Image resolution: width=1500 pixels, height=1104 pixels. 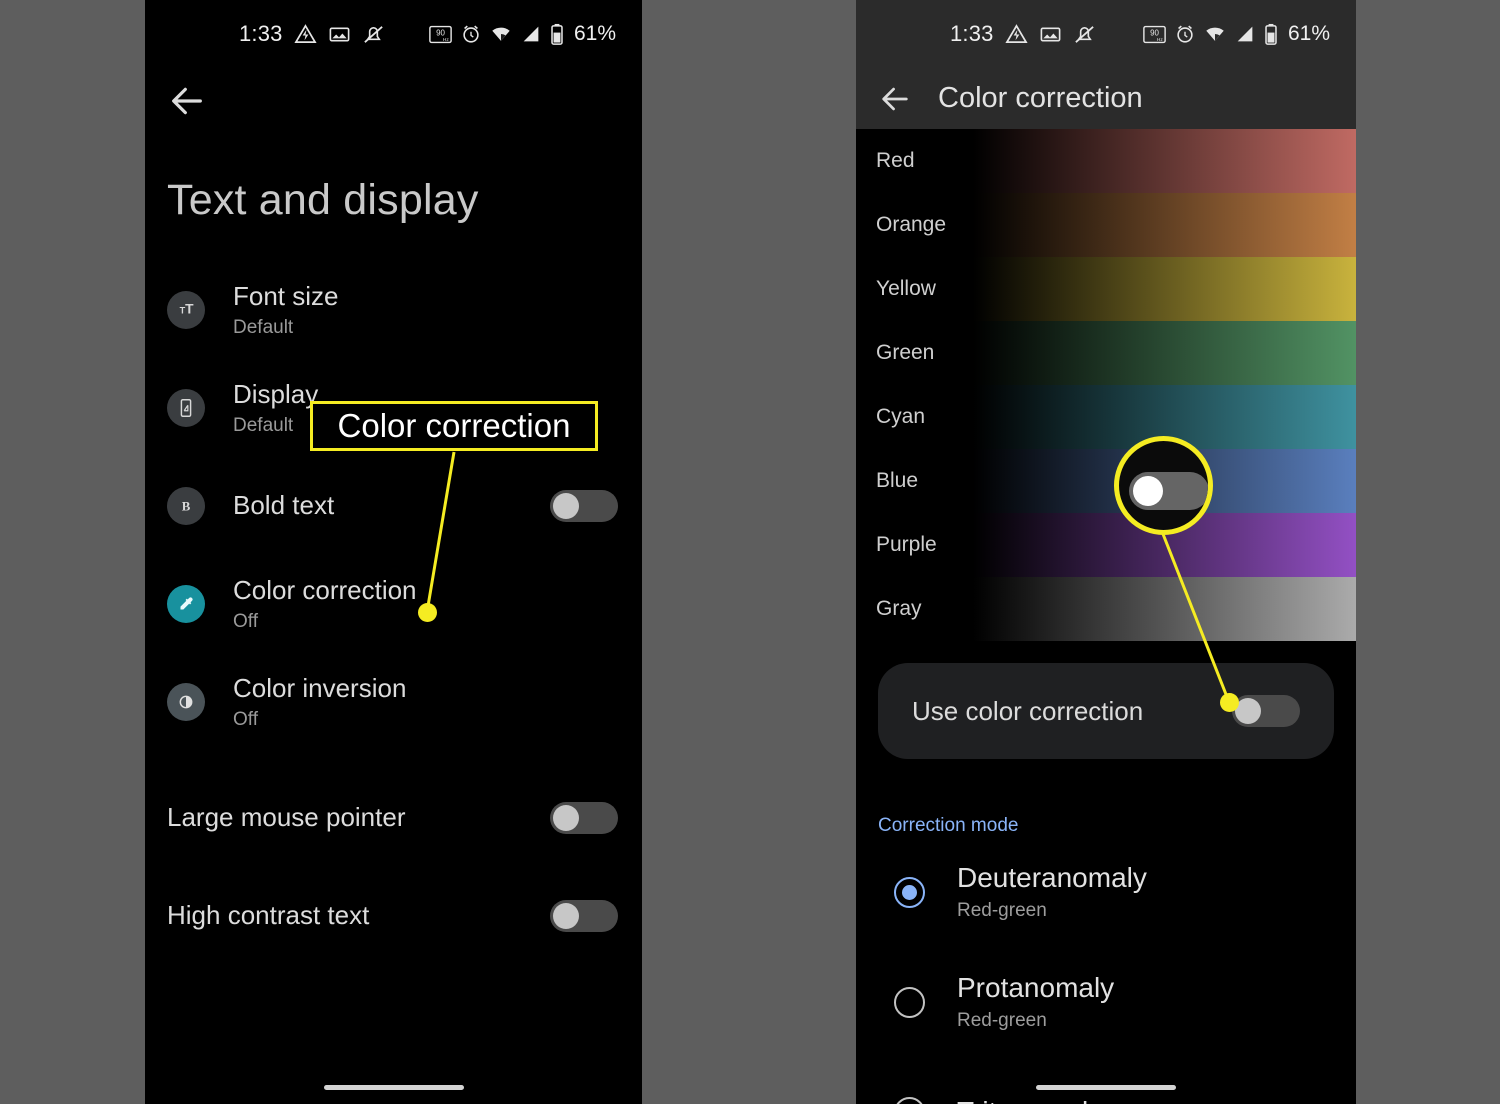 I want to click on swatch-label: Cyan, so click(x=901, y=416).